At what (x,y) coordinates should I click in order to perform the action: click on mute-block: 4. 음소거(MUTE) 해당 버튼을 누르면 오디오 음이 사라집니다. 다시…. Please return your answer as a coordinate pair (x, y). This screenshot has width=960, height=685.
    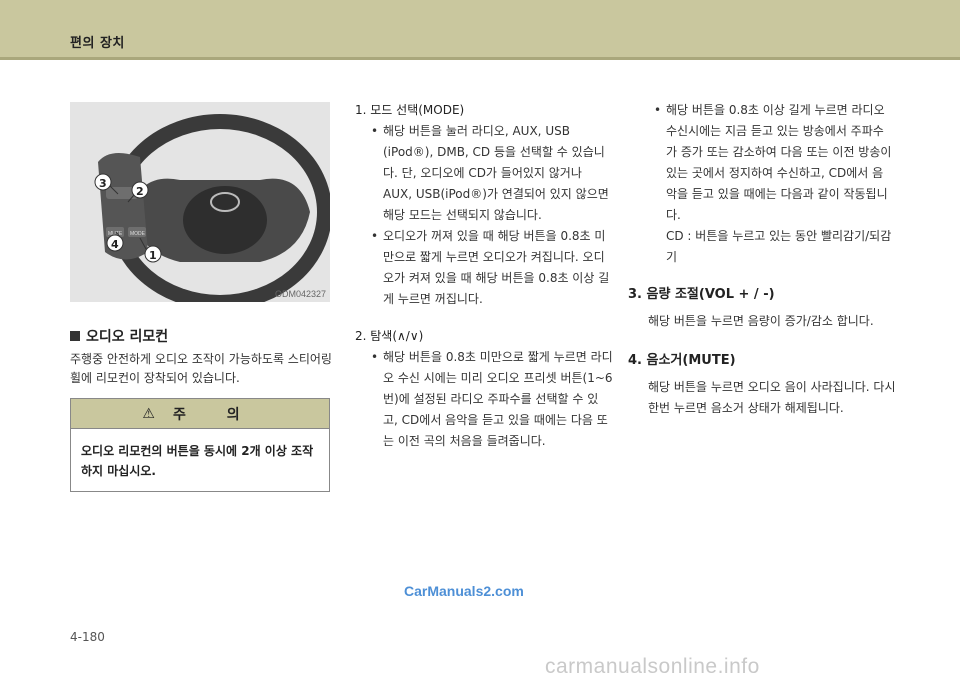
    Looking at the image, I should click on (763, 384).